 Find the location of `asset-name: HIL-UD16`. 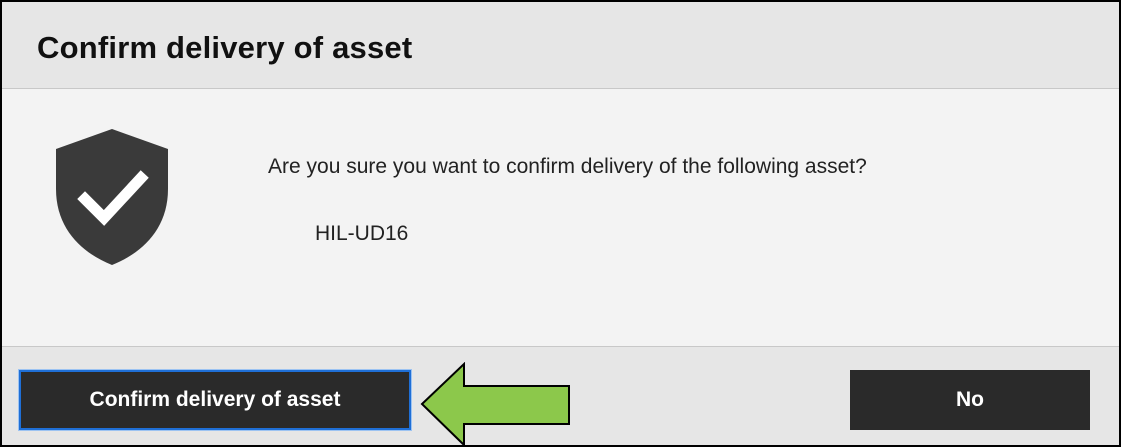

asset-name: HIL-UD16 is located at coordinates (362, 233).